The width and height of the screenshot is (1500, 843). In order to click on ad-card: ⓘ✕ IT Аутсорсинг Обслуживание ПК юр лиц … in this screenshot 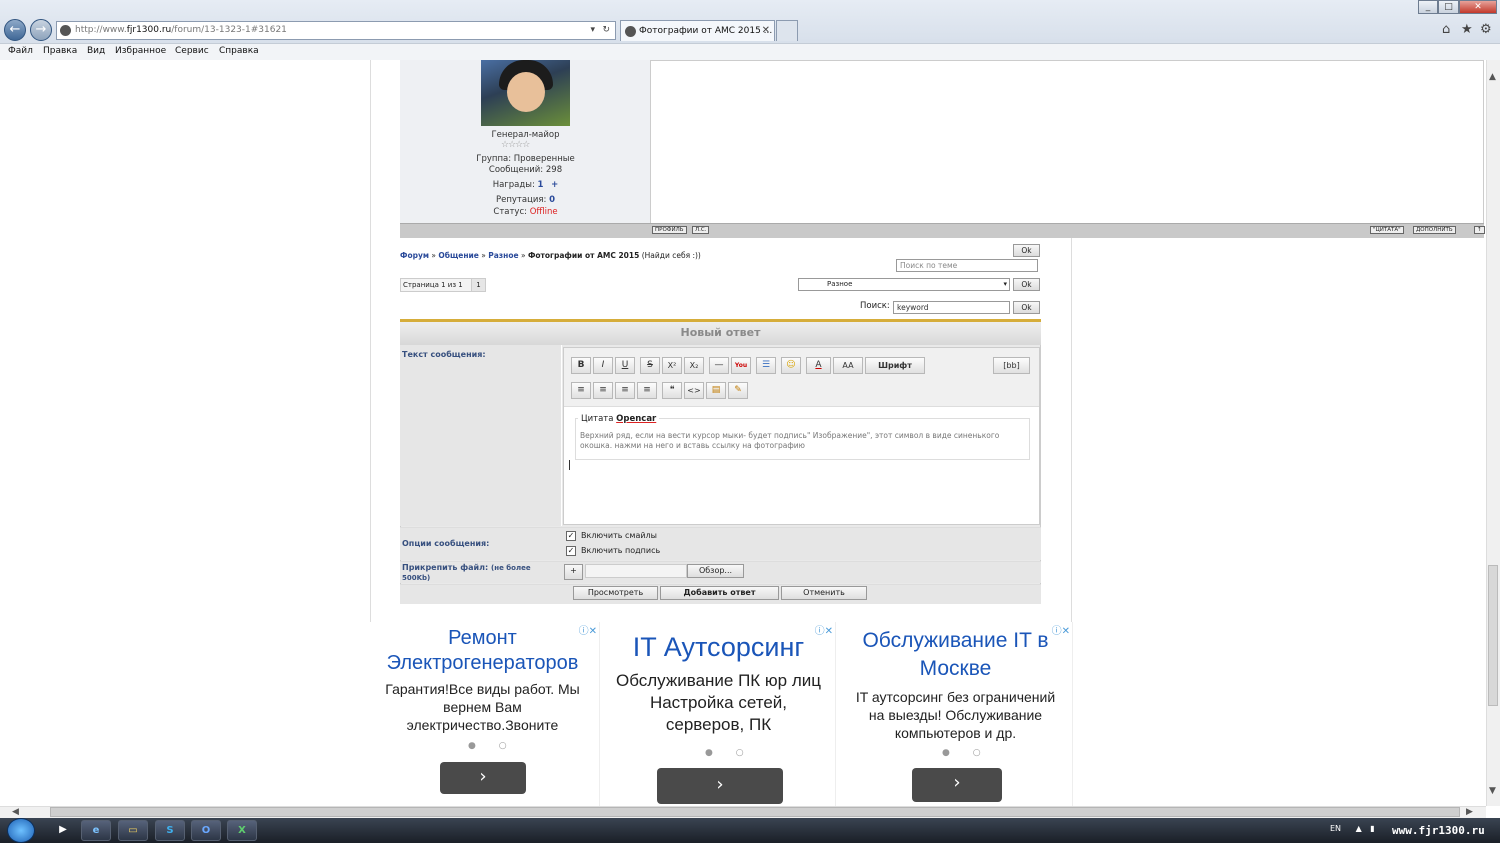, I will do `click(719, 714)`.